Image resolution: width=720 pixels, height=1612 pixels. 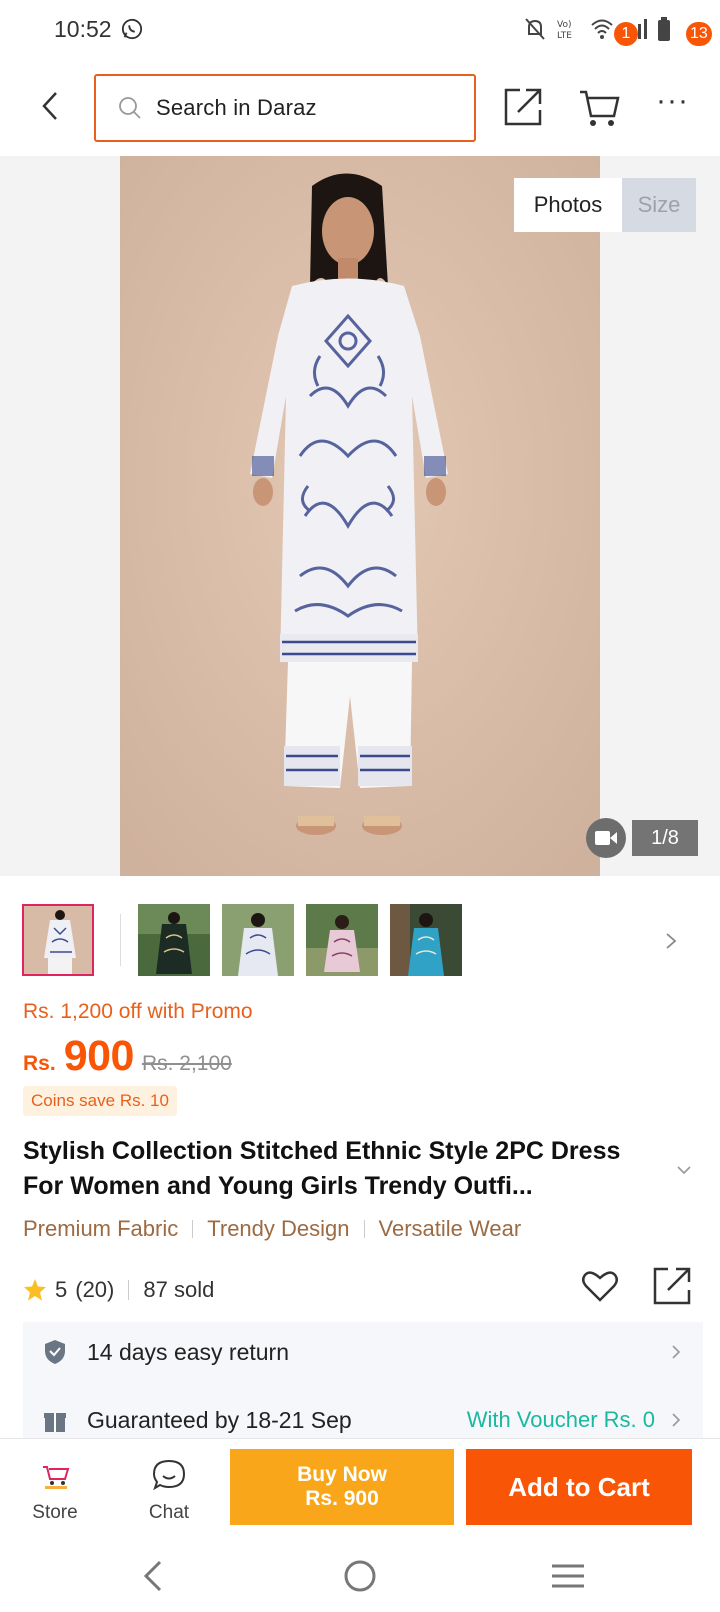 I want to click on delivery-text: Guaranteed by 18-21 Sep, so click(x=219, y=1419).